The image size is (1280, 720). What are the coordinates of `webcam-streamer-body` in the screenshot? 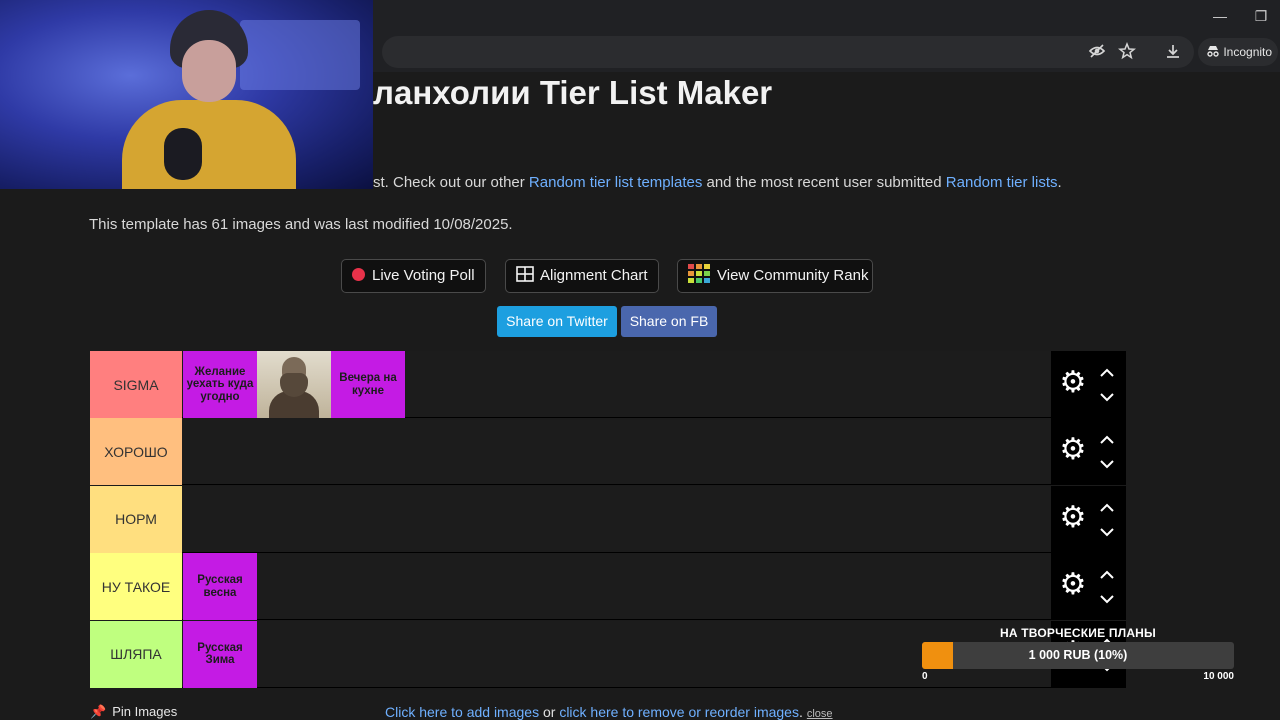 It's located at (209, 144).